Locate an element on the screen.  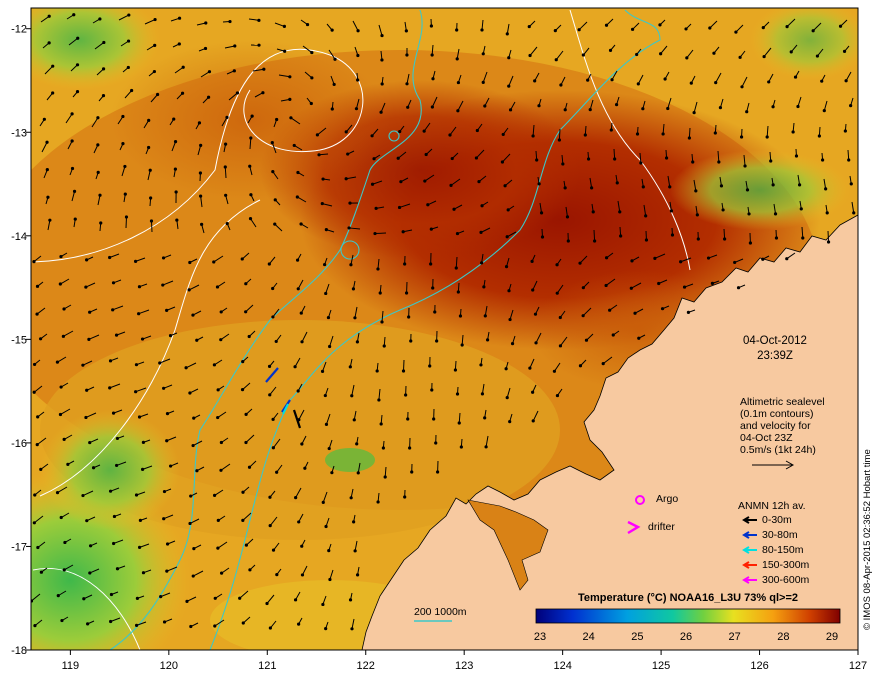
anmn-legend-item: 300-600m is located at coordinates (775, 580).